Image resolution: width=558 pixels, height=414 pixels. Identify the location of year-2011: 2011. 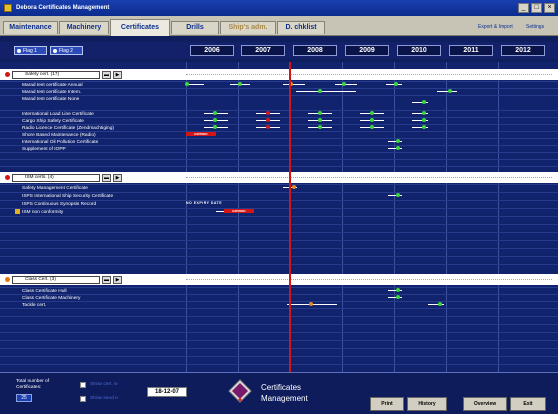
(471, 50).